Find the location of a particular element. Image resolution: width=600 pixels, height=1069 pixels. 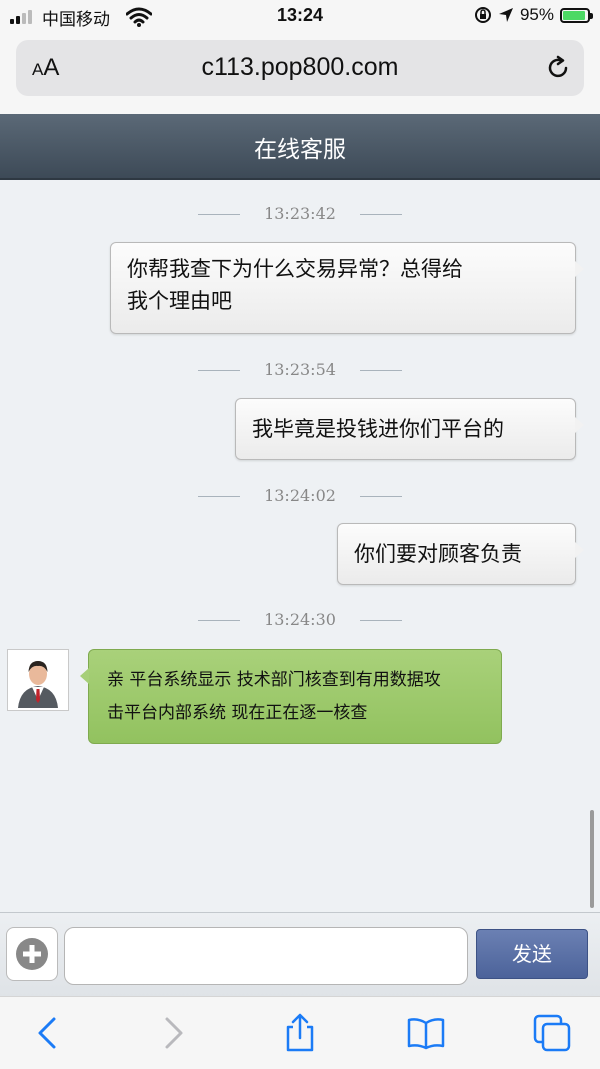

user-message: 你帮我查下为什么交易异常？总得给 我个理由吧 is located at coordinates (347, 288).